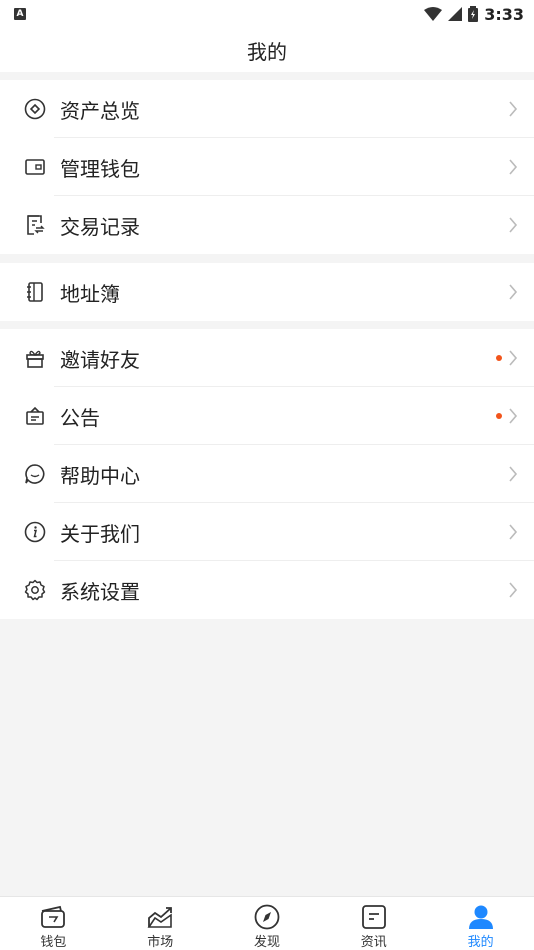 The height and width of the screenshot is (950, 534). What do you see at coordinates (90, 293) in the screenshot?
I see `menu-item-label: 地址簿` at bounding box center [90, 293].